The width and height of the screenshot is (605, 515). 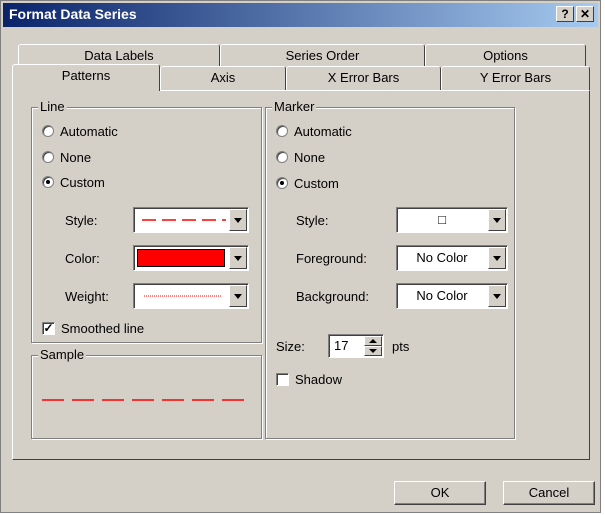 What do you see at coordinates (52, 106) in the screenshot?
I see `line-group-title: Line` at bounding box center [52, 106].